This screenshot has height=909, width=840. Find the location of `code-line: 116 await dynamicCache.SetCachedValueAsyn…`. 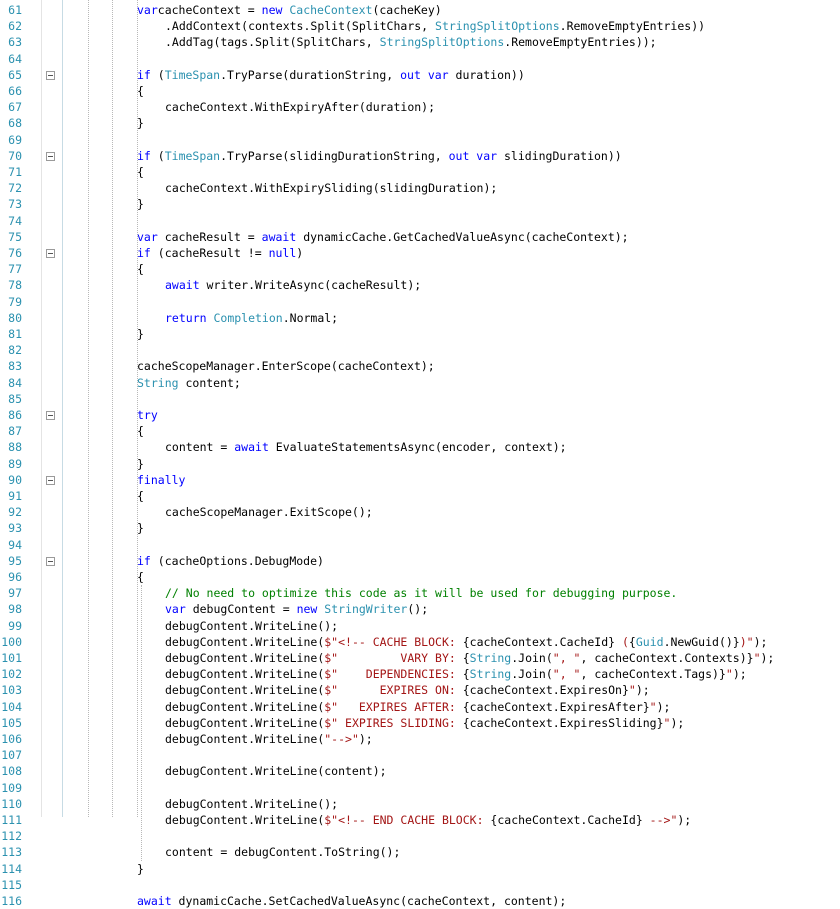

code-line: 116 await dynamicCache.SetCachedValueAsyn… is located at coordinates (420, 901).